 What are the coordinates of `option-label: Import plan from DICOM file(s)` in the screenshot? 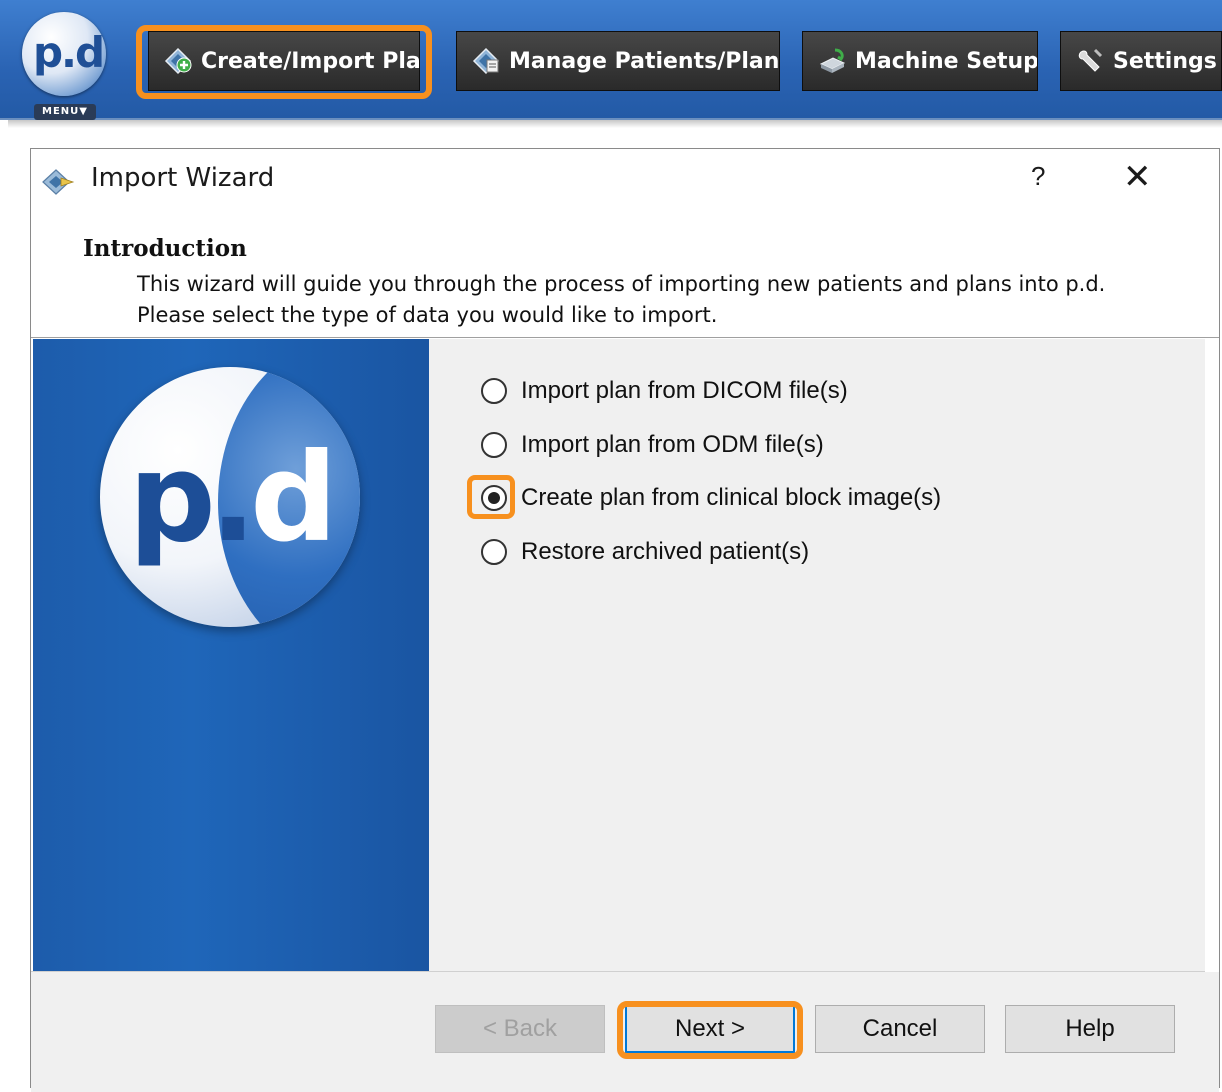 It's located at (684, 390).